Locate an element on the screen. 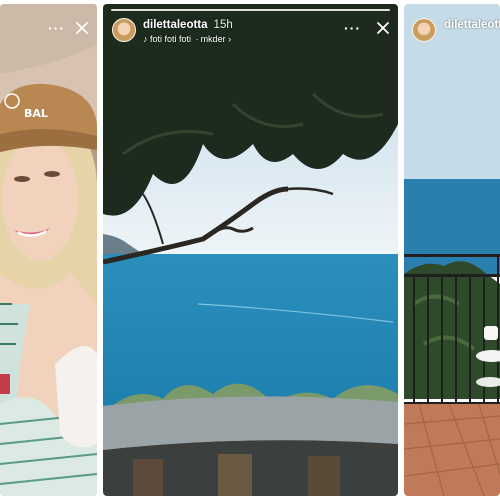  time-ago: 15h is located at coordinates (223, 25).